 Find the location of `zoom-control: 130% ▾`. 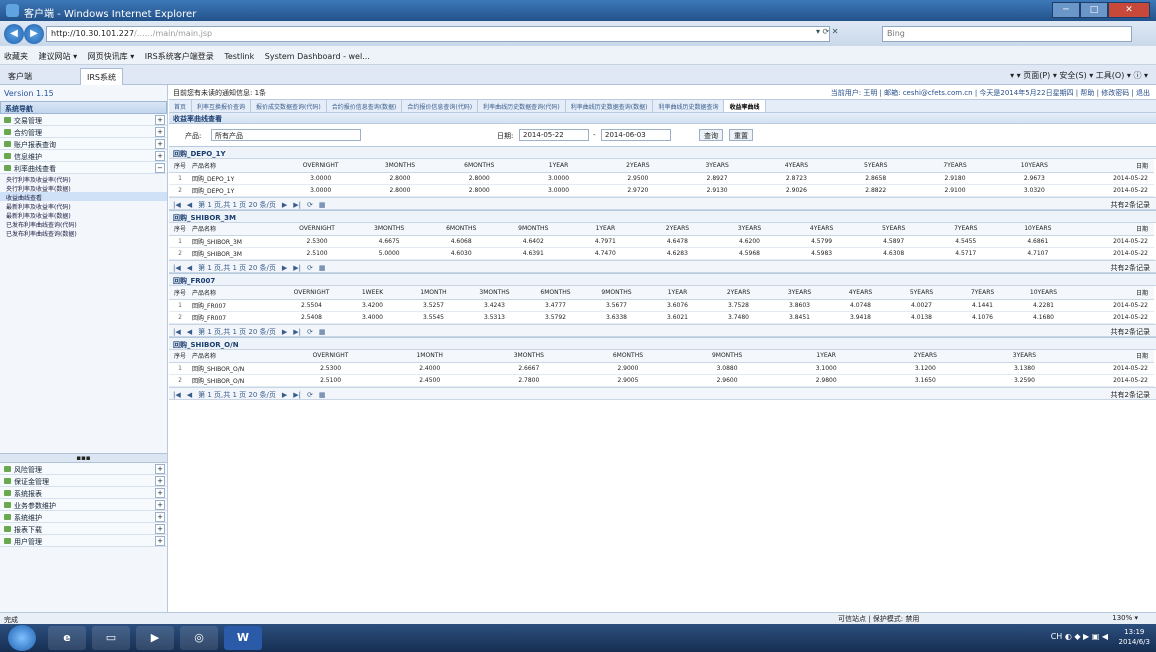

zoom-control: 130% ▾ is located at coordinates (1125, 618).